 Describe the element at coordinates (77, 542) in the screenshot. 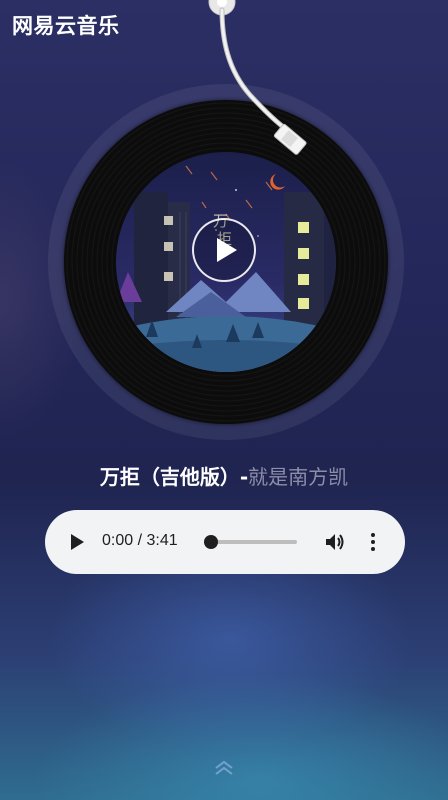

I see `play-triangle-icon` at that location.